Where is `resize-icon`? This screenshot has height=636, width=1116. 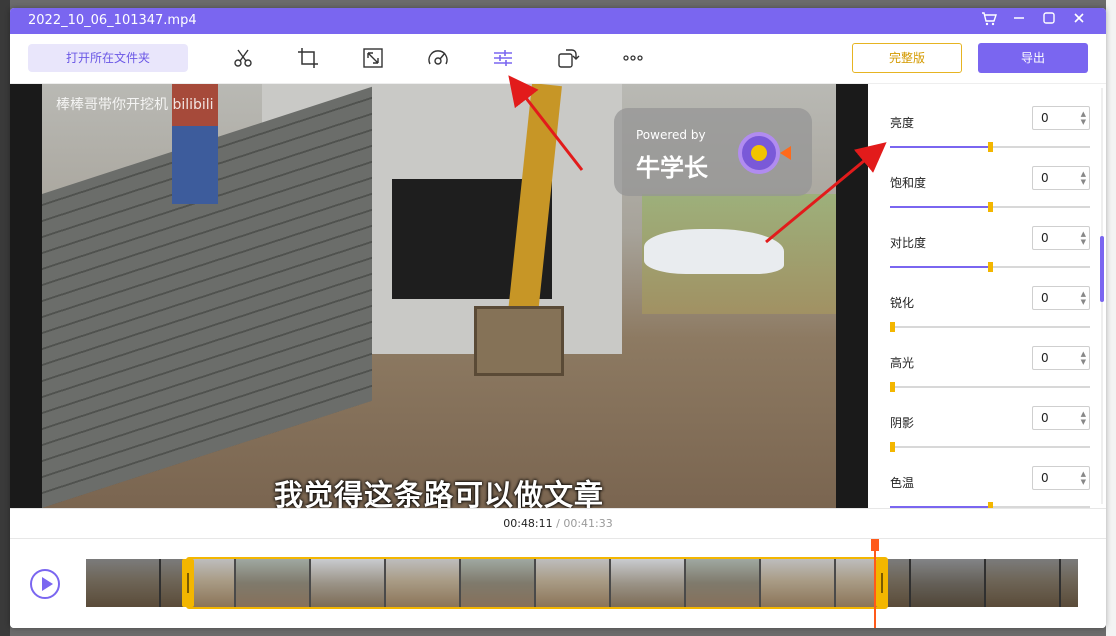
resize-icon is located at coordinates (373, 58).